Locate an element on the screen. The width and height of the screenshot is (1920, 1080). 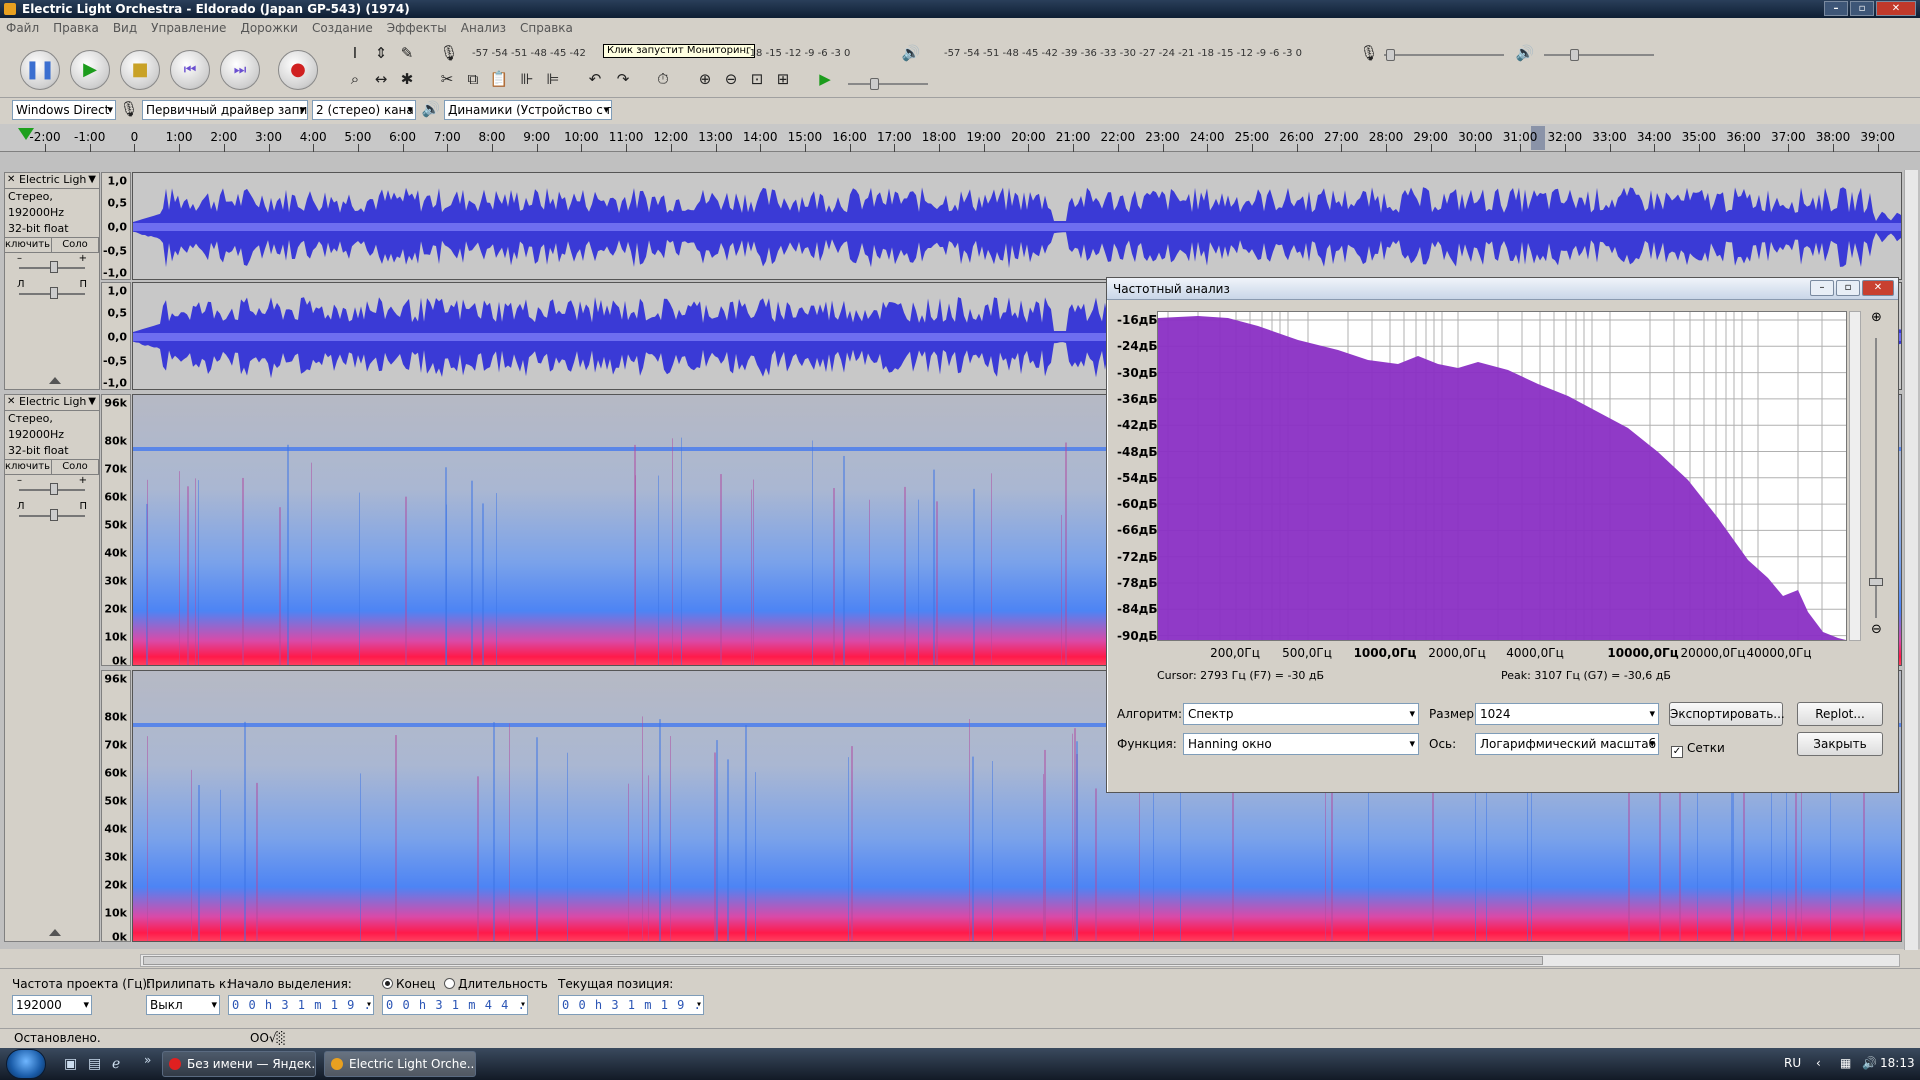
horizontal-scrollbar is located at coordinates (1020, 960).